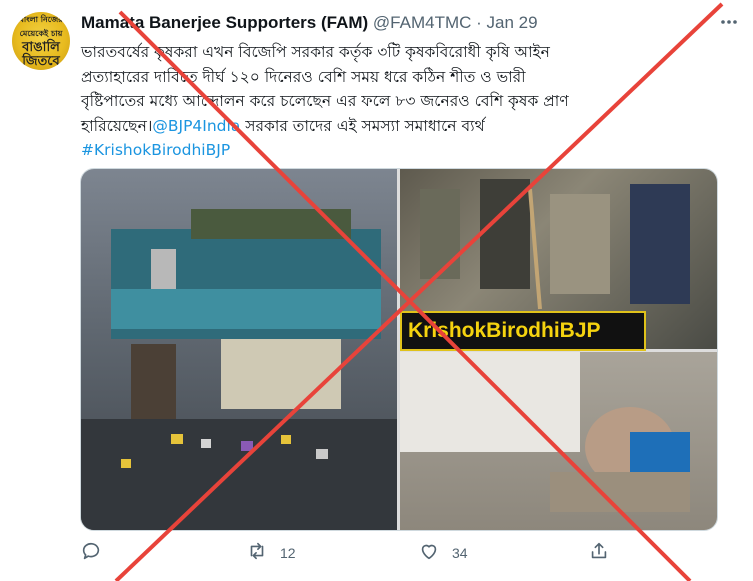 The height and width of the screenshot is (581, 753). I want to click on share-icon, so click(599, 552).